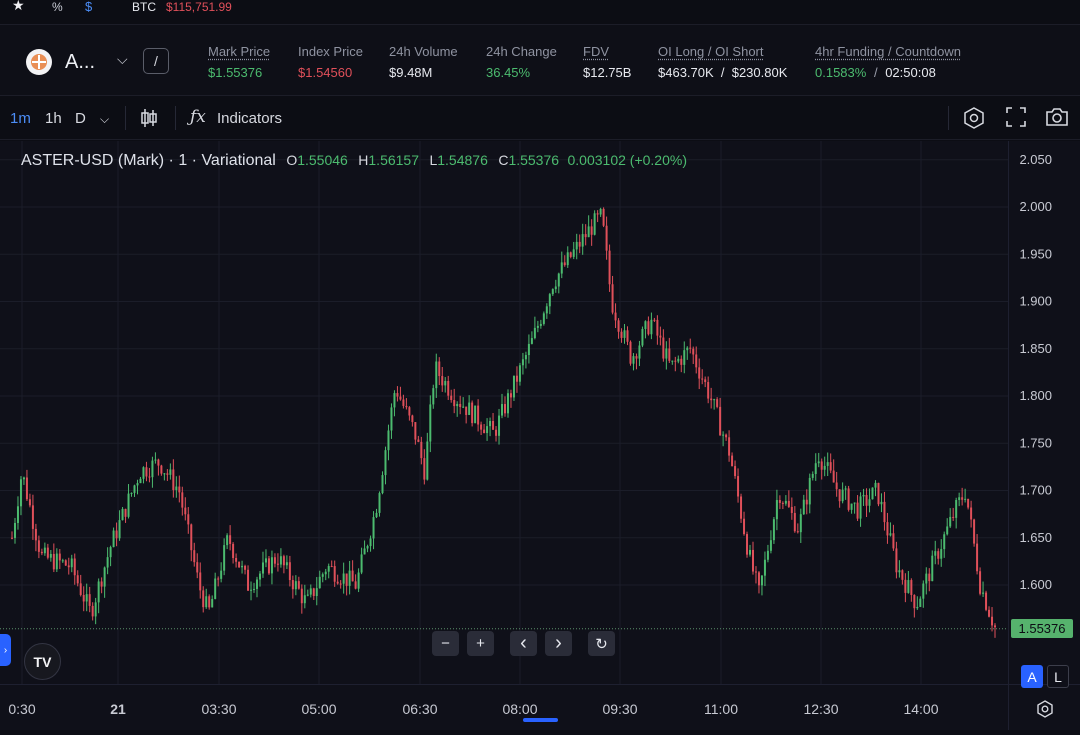  What do you see at coordinates (1057, 119) in the screenshot?
I see `camera-screenshot-icon` at bounding box center [1057, 119].